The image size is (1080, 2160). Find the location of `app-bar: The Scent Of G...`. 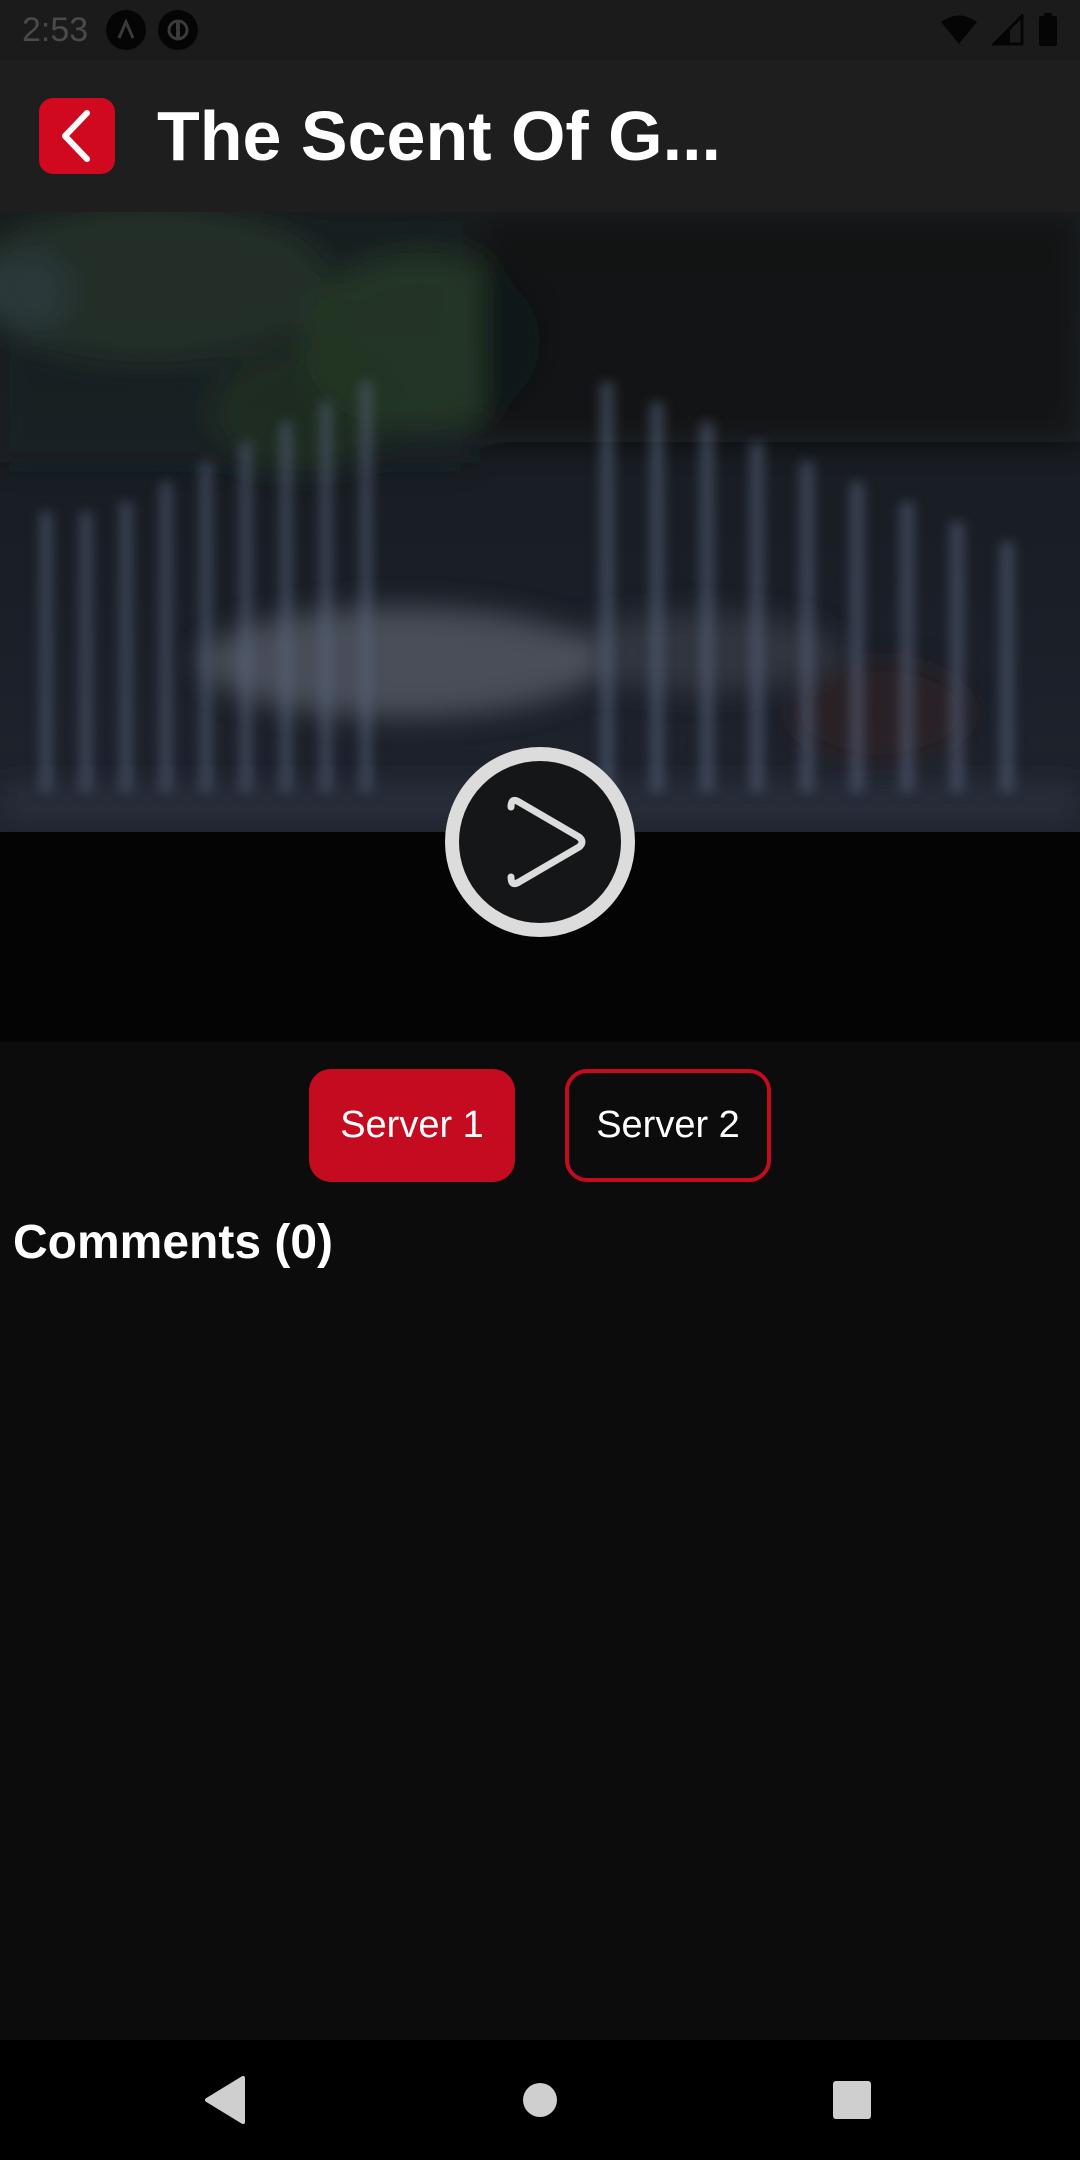

app-bar: The Scent Of G... is located at coordinates (540, 136).